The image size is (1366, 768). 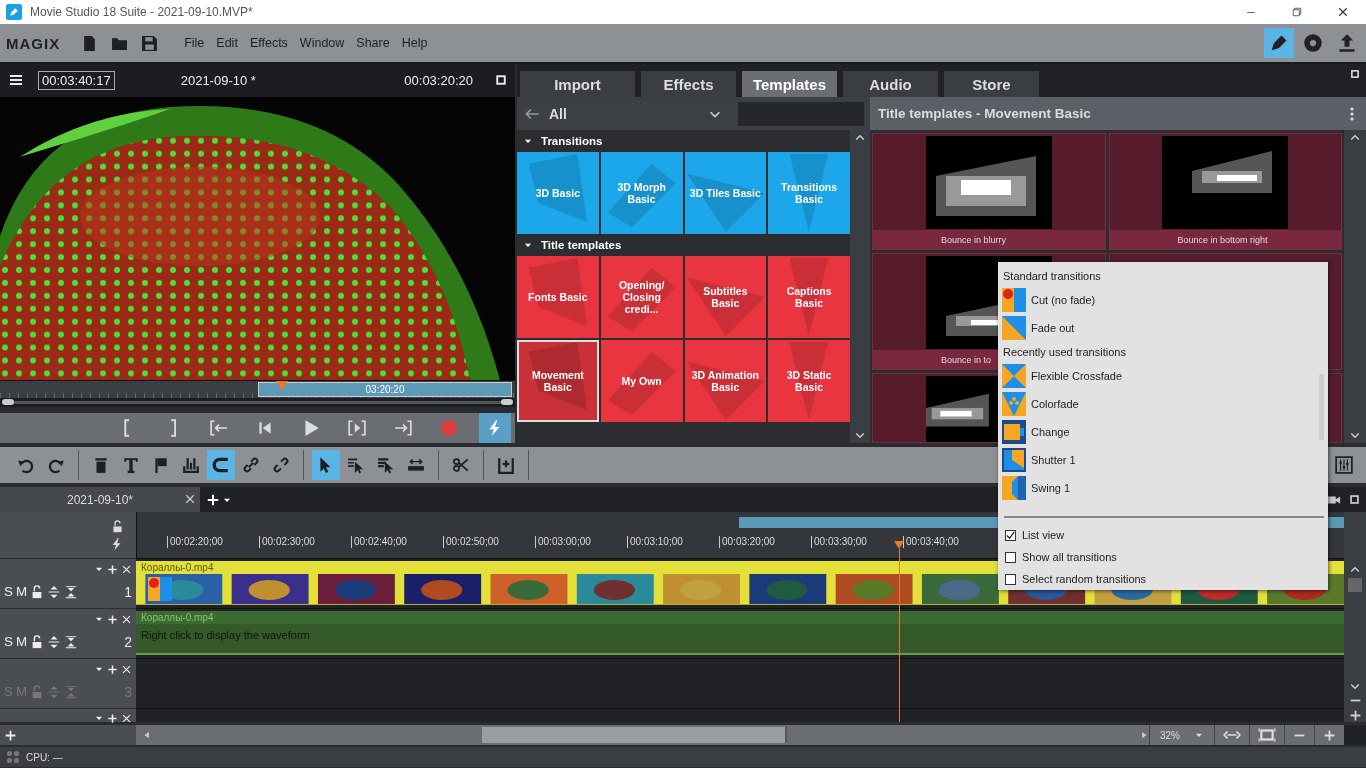 What do you see at coordinates (558, 297) in the screenshot?
I see `category-tile: Fonts Basic` at bounding box center [558, 297].